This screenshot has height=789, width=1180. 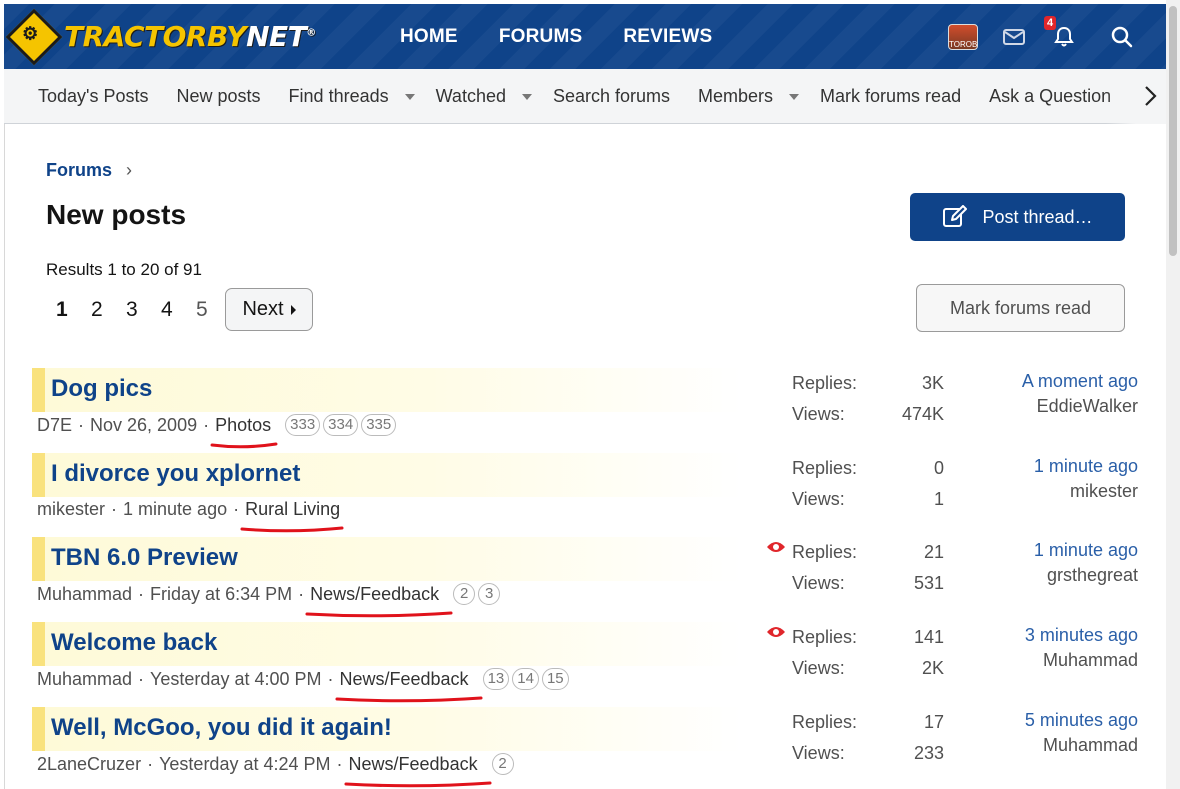 I want to click on thread-last-post: 3 minutes ago Muhammad, so click(x=1060, y=648).